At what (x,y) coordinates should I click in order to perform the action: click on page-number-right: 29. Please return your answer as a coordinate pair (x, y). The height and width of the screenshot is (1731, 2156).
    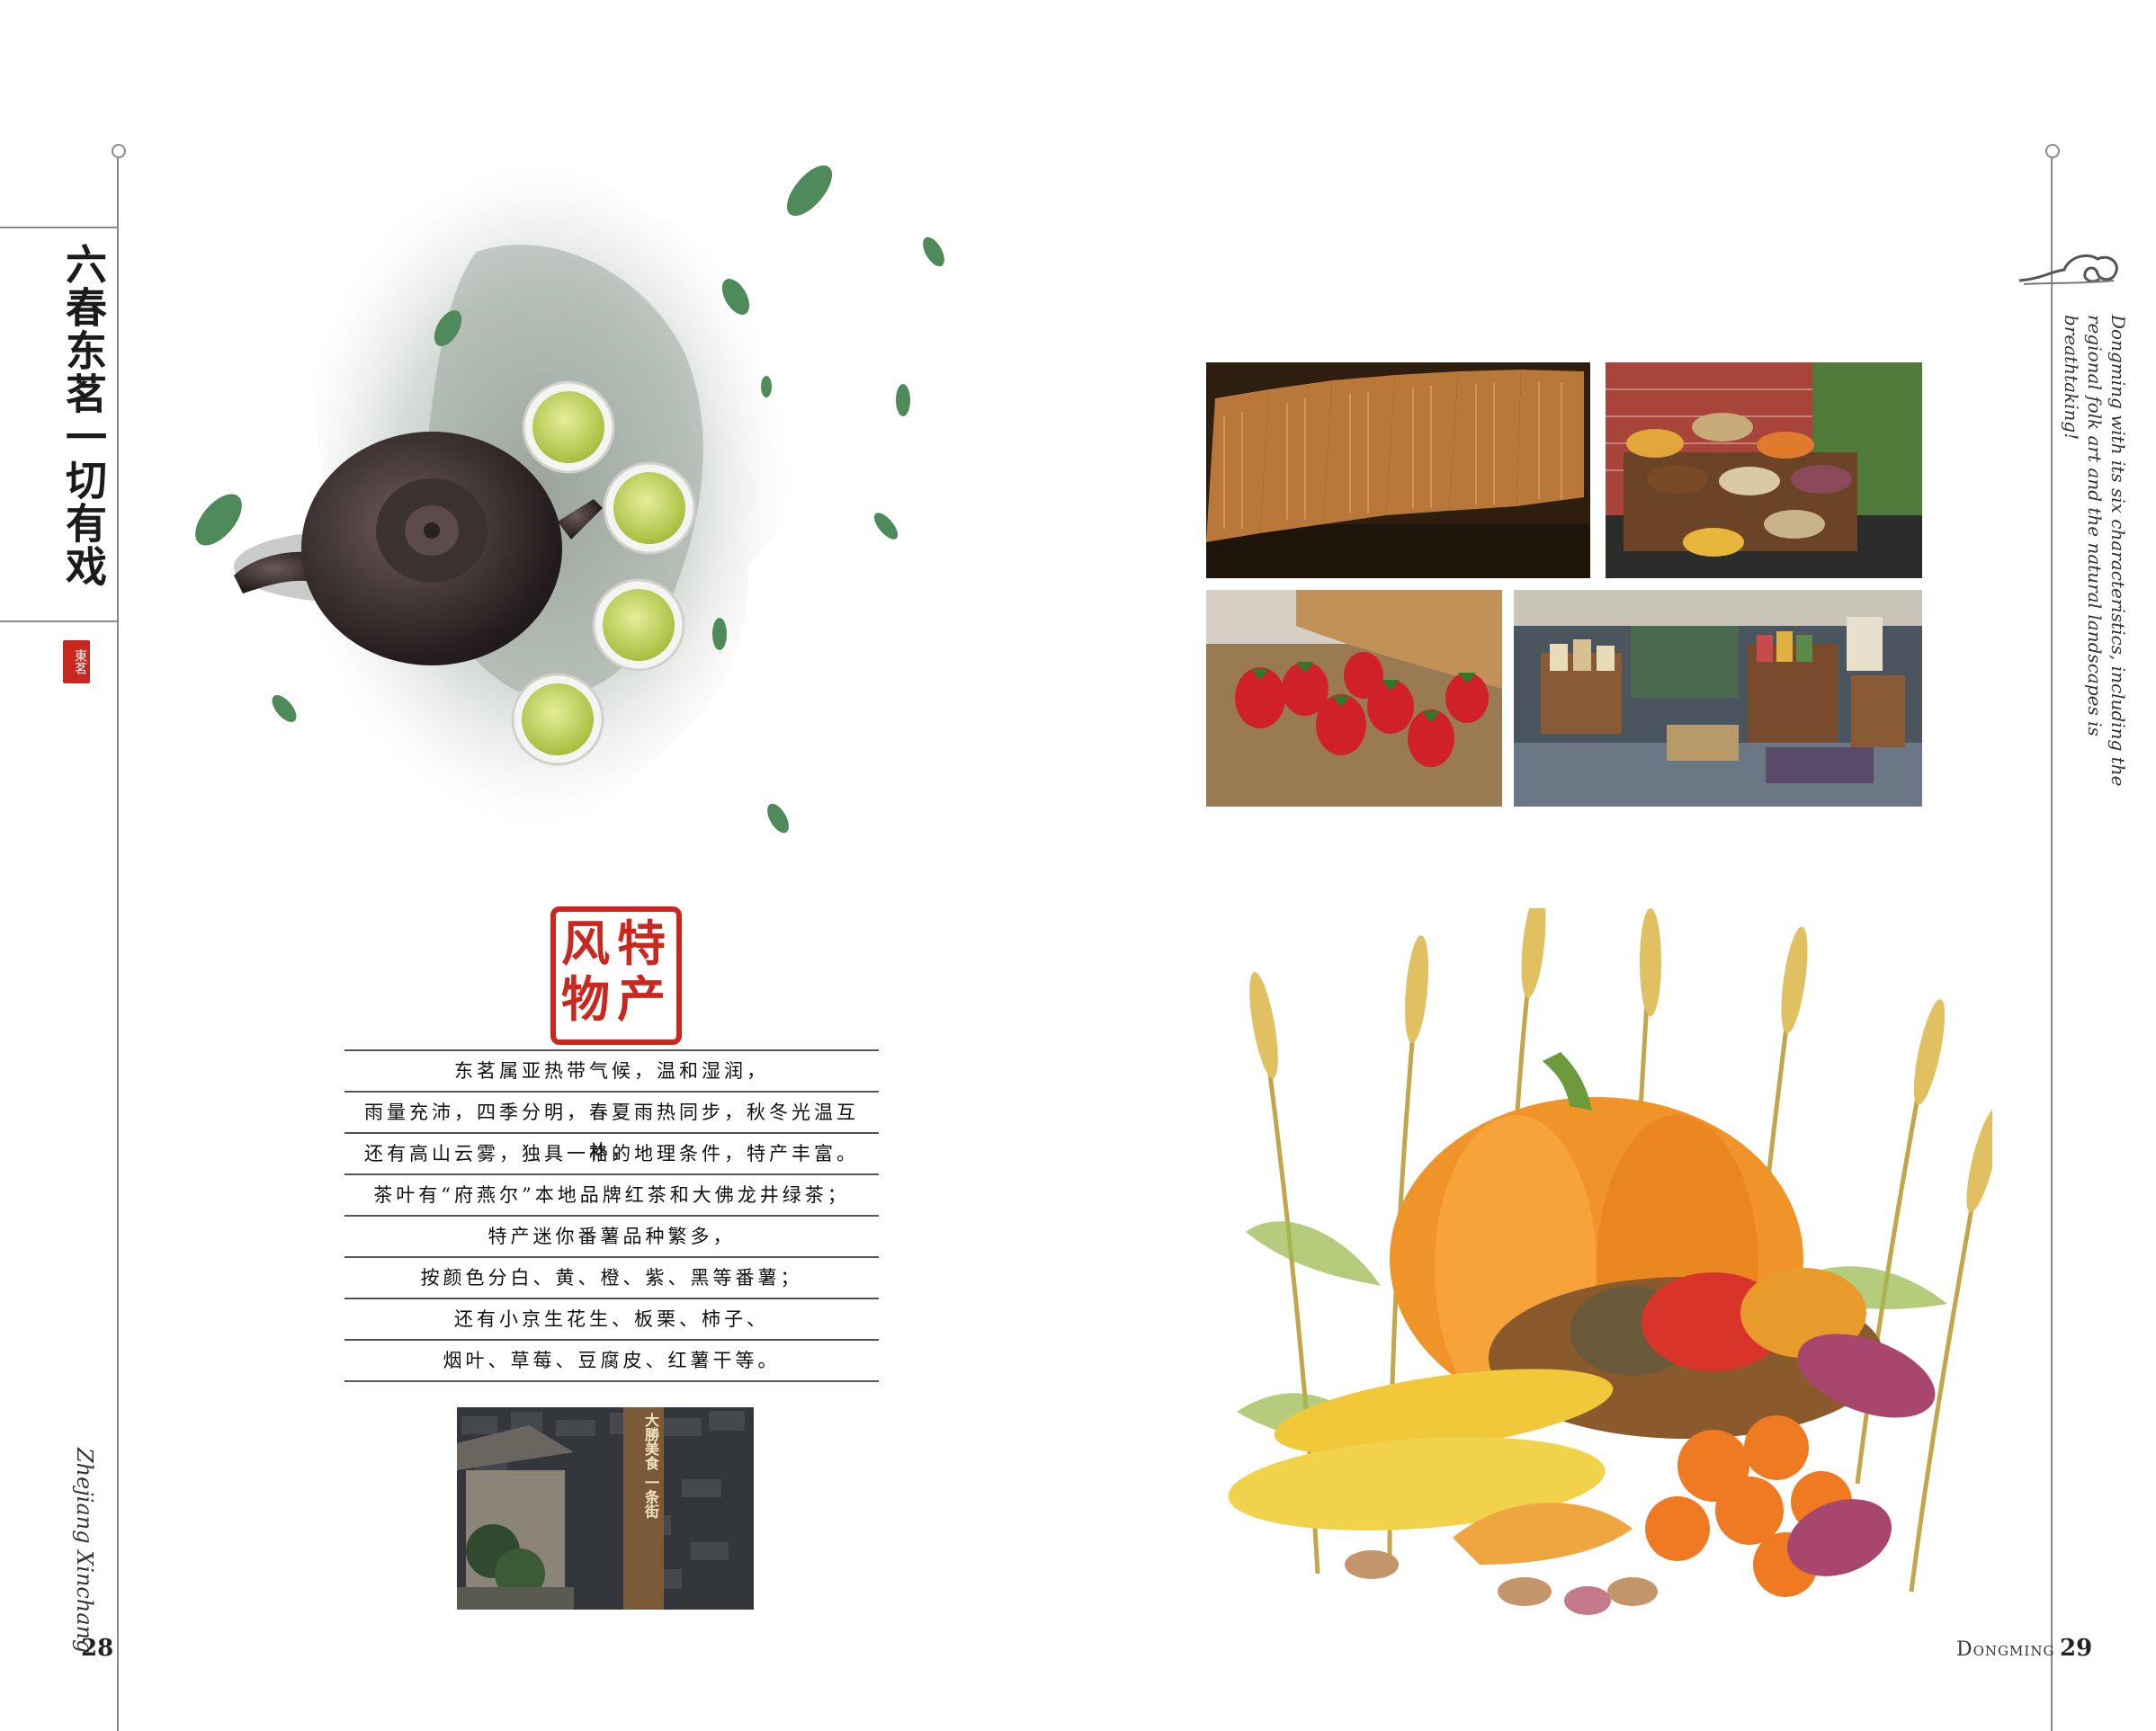
    Looking at the image, I should click on (2076, 1649).